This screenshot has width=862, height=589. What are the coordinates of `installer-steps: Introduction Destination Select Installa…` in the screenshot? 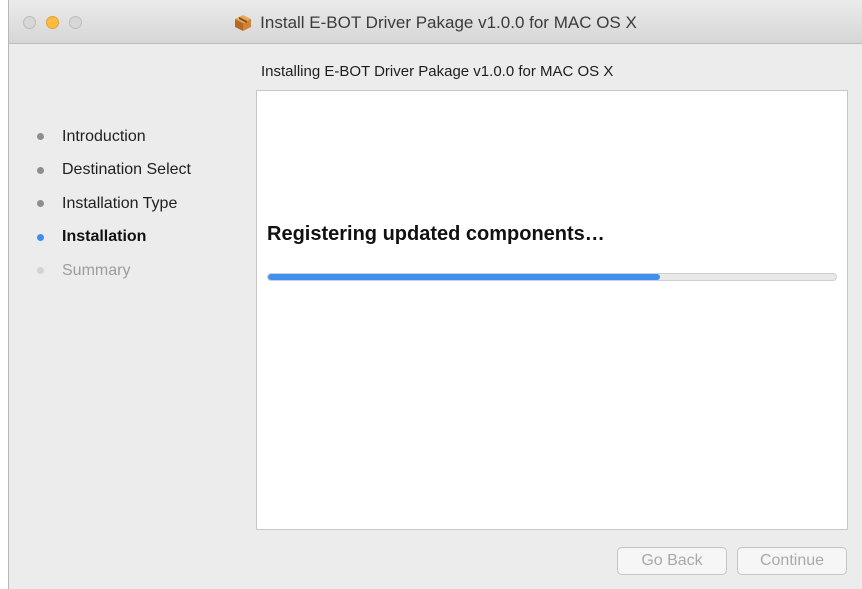 It's located at (114, 204).